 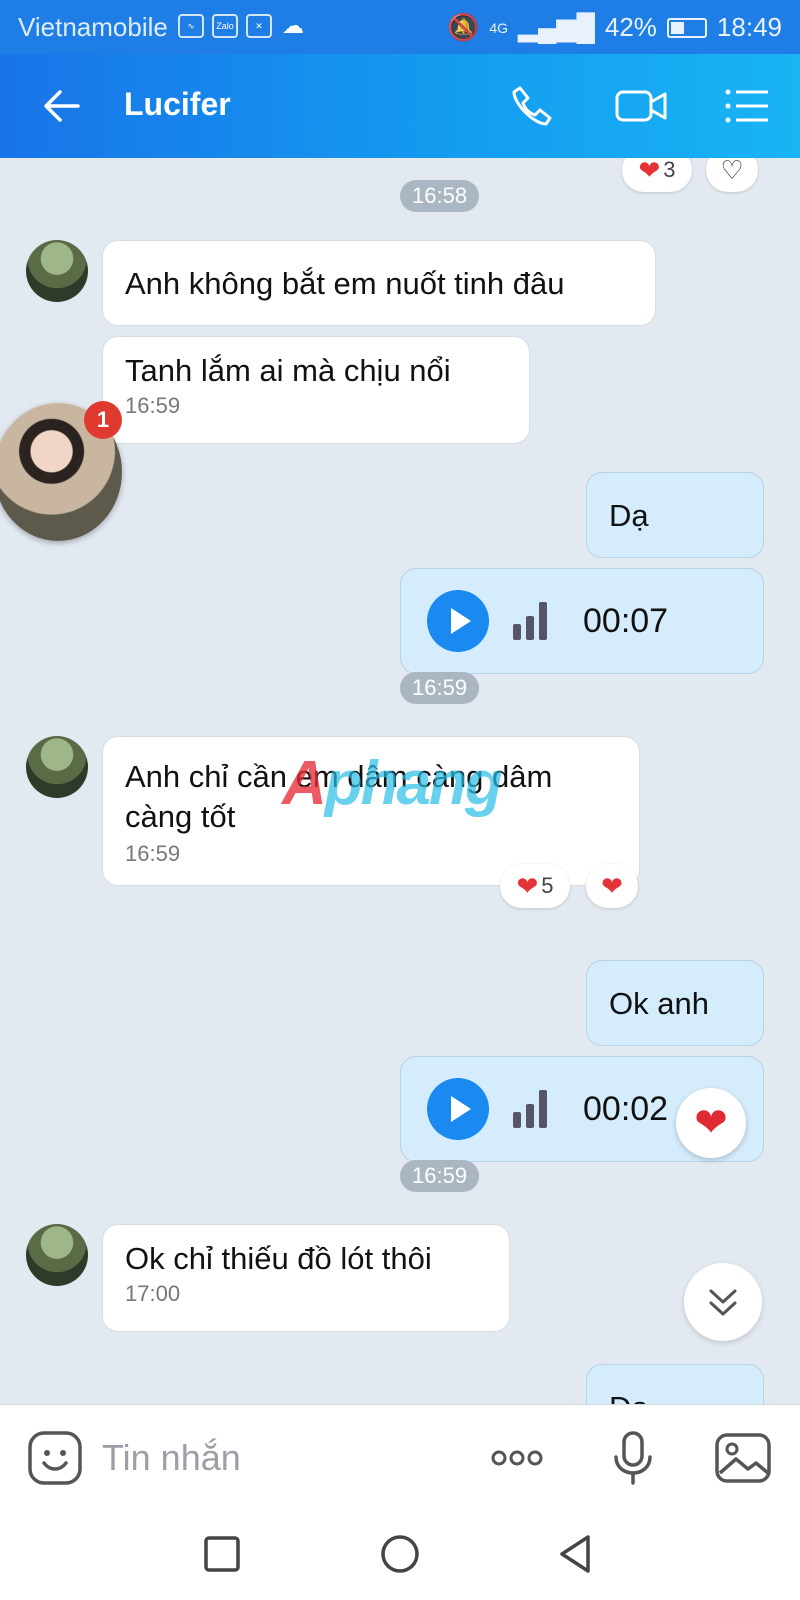 I want to click on watermark: Aphang, so click(x=392, y=783).